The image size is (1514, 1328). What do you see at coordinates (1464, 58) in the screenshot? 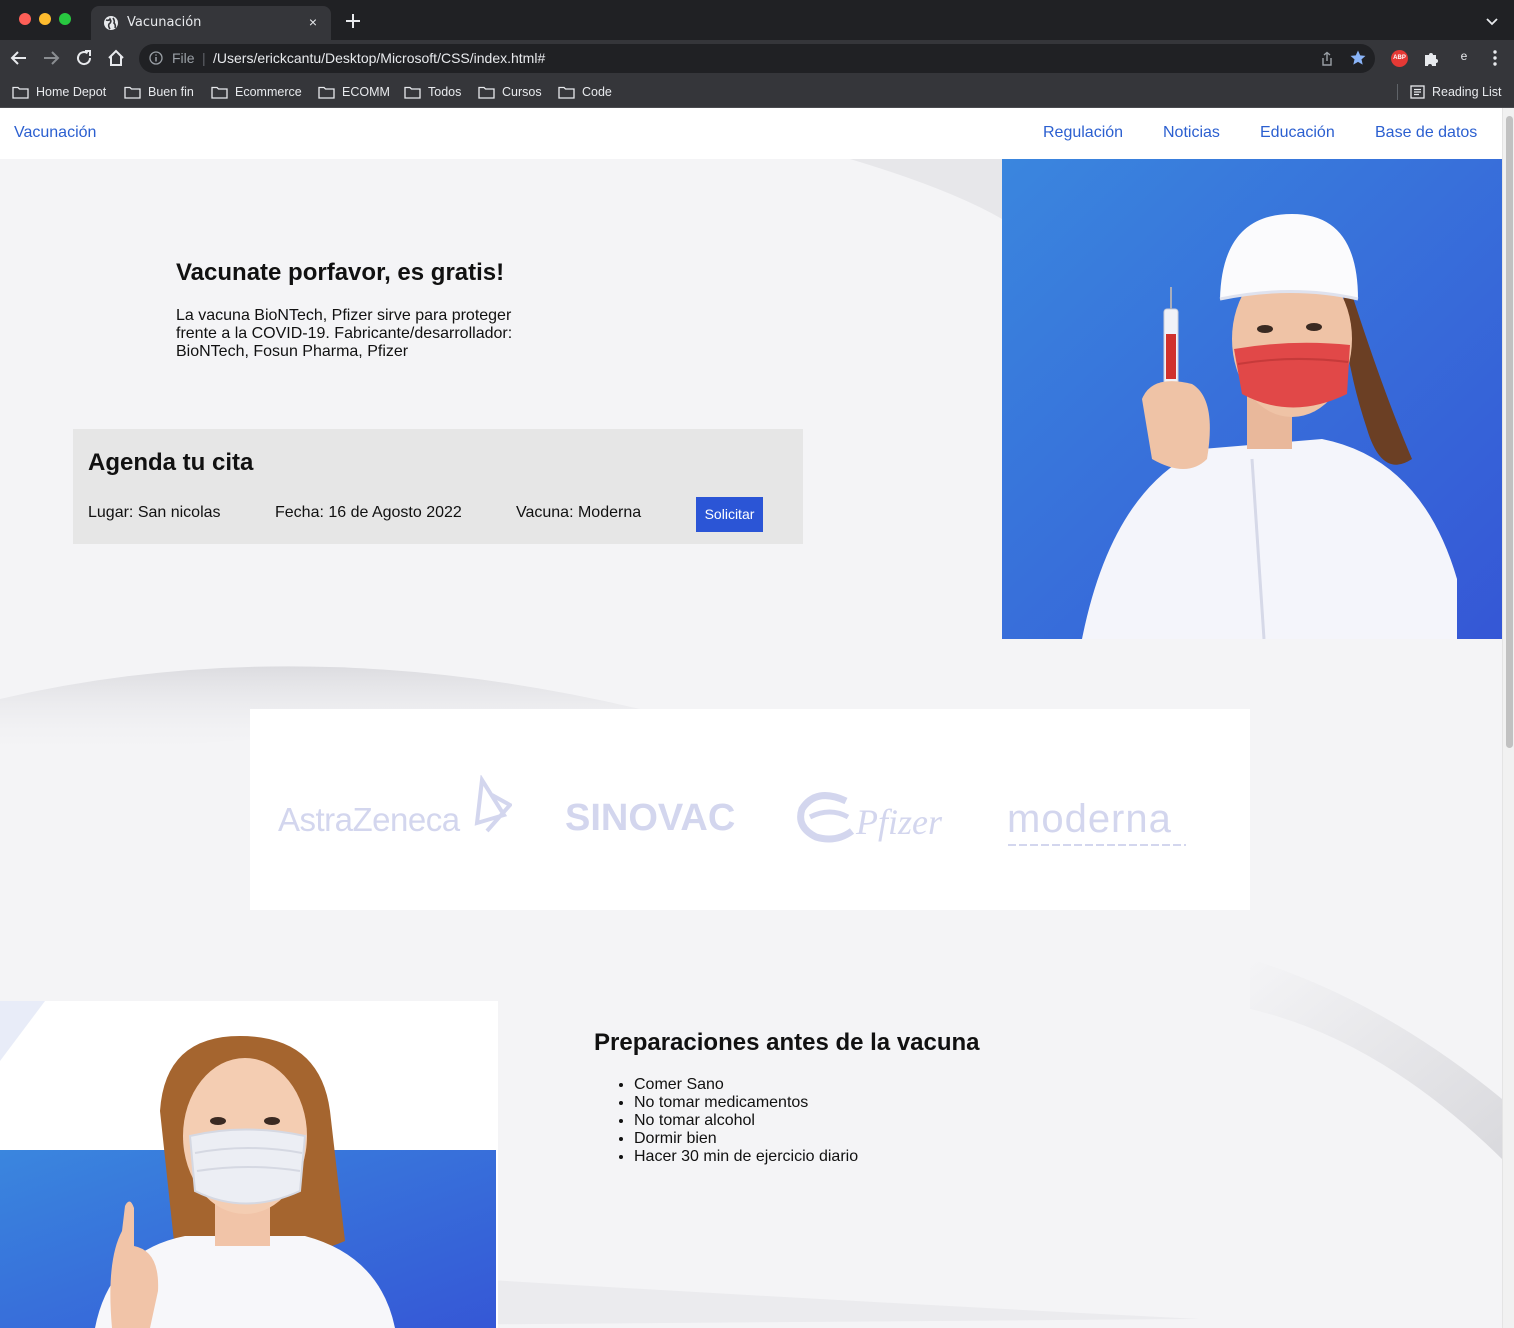
I see `profile-avatar: e` at bounding box center [1464, 58].